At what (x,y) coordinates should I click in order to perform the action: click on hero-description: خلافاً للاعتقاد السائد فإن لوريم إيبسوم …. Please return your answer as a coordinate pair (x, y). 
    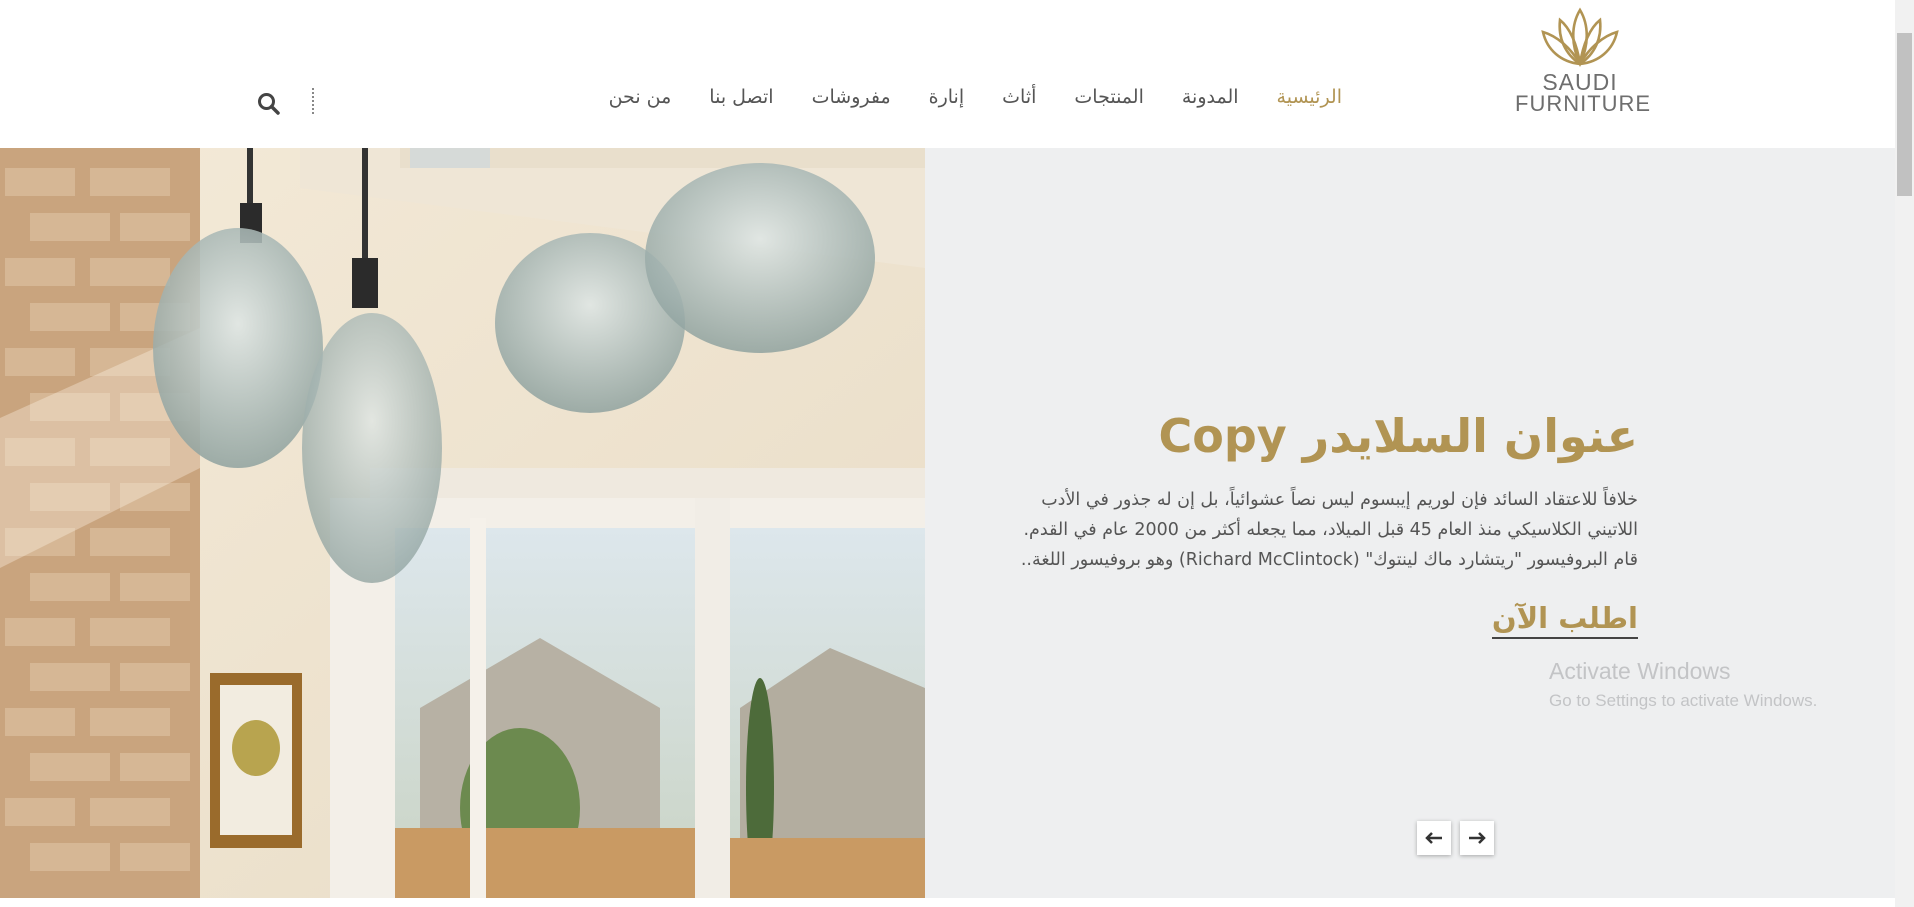
    Looking at the image, I should click on (1288, 530).